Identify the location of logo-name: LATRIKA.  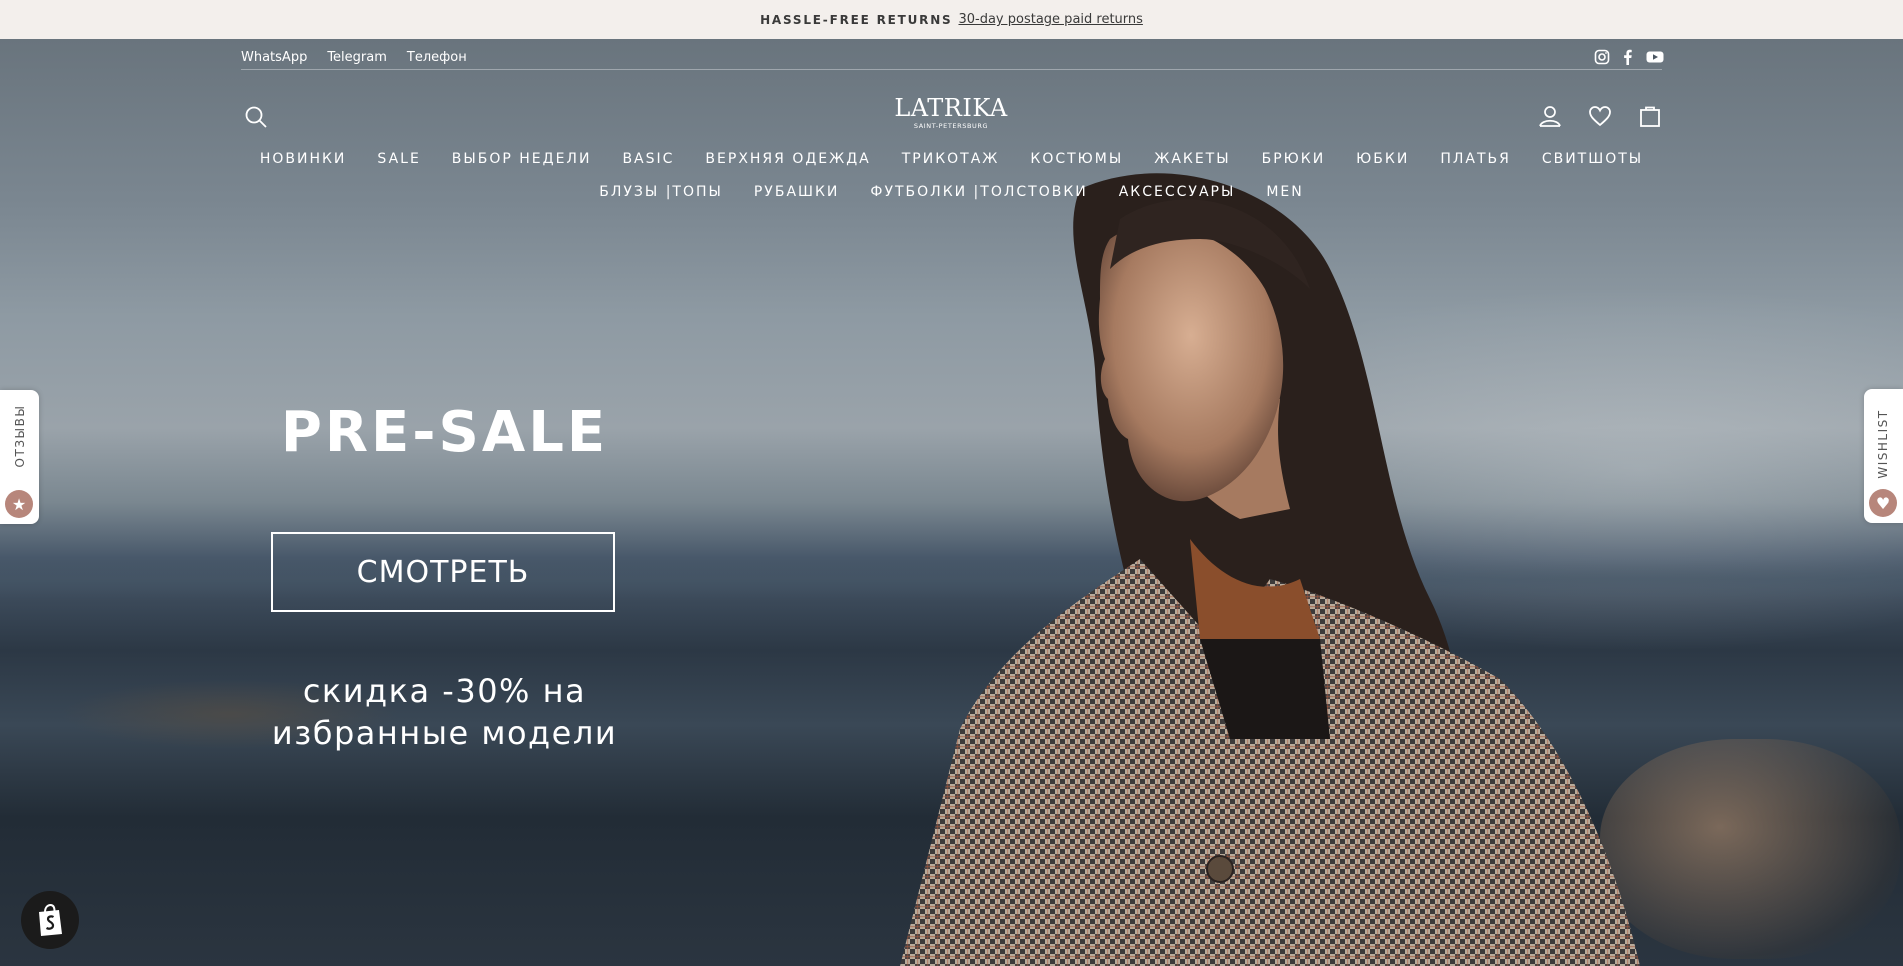
(951, 108).